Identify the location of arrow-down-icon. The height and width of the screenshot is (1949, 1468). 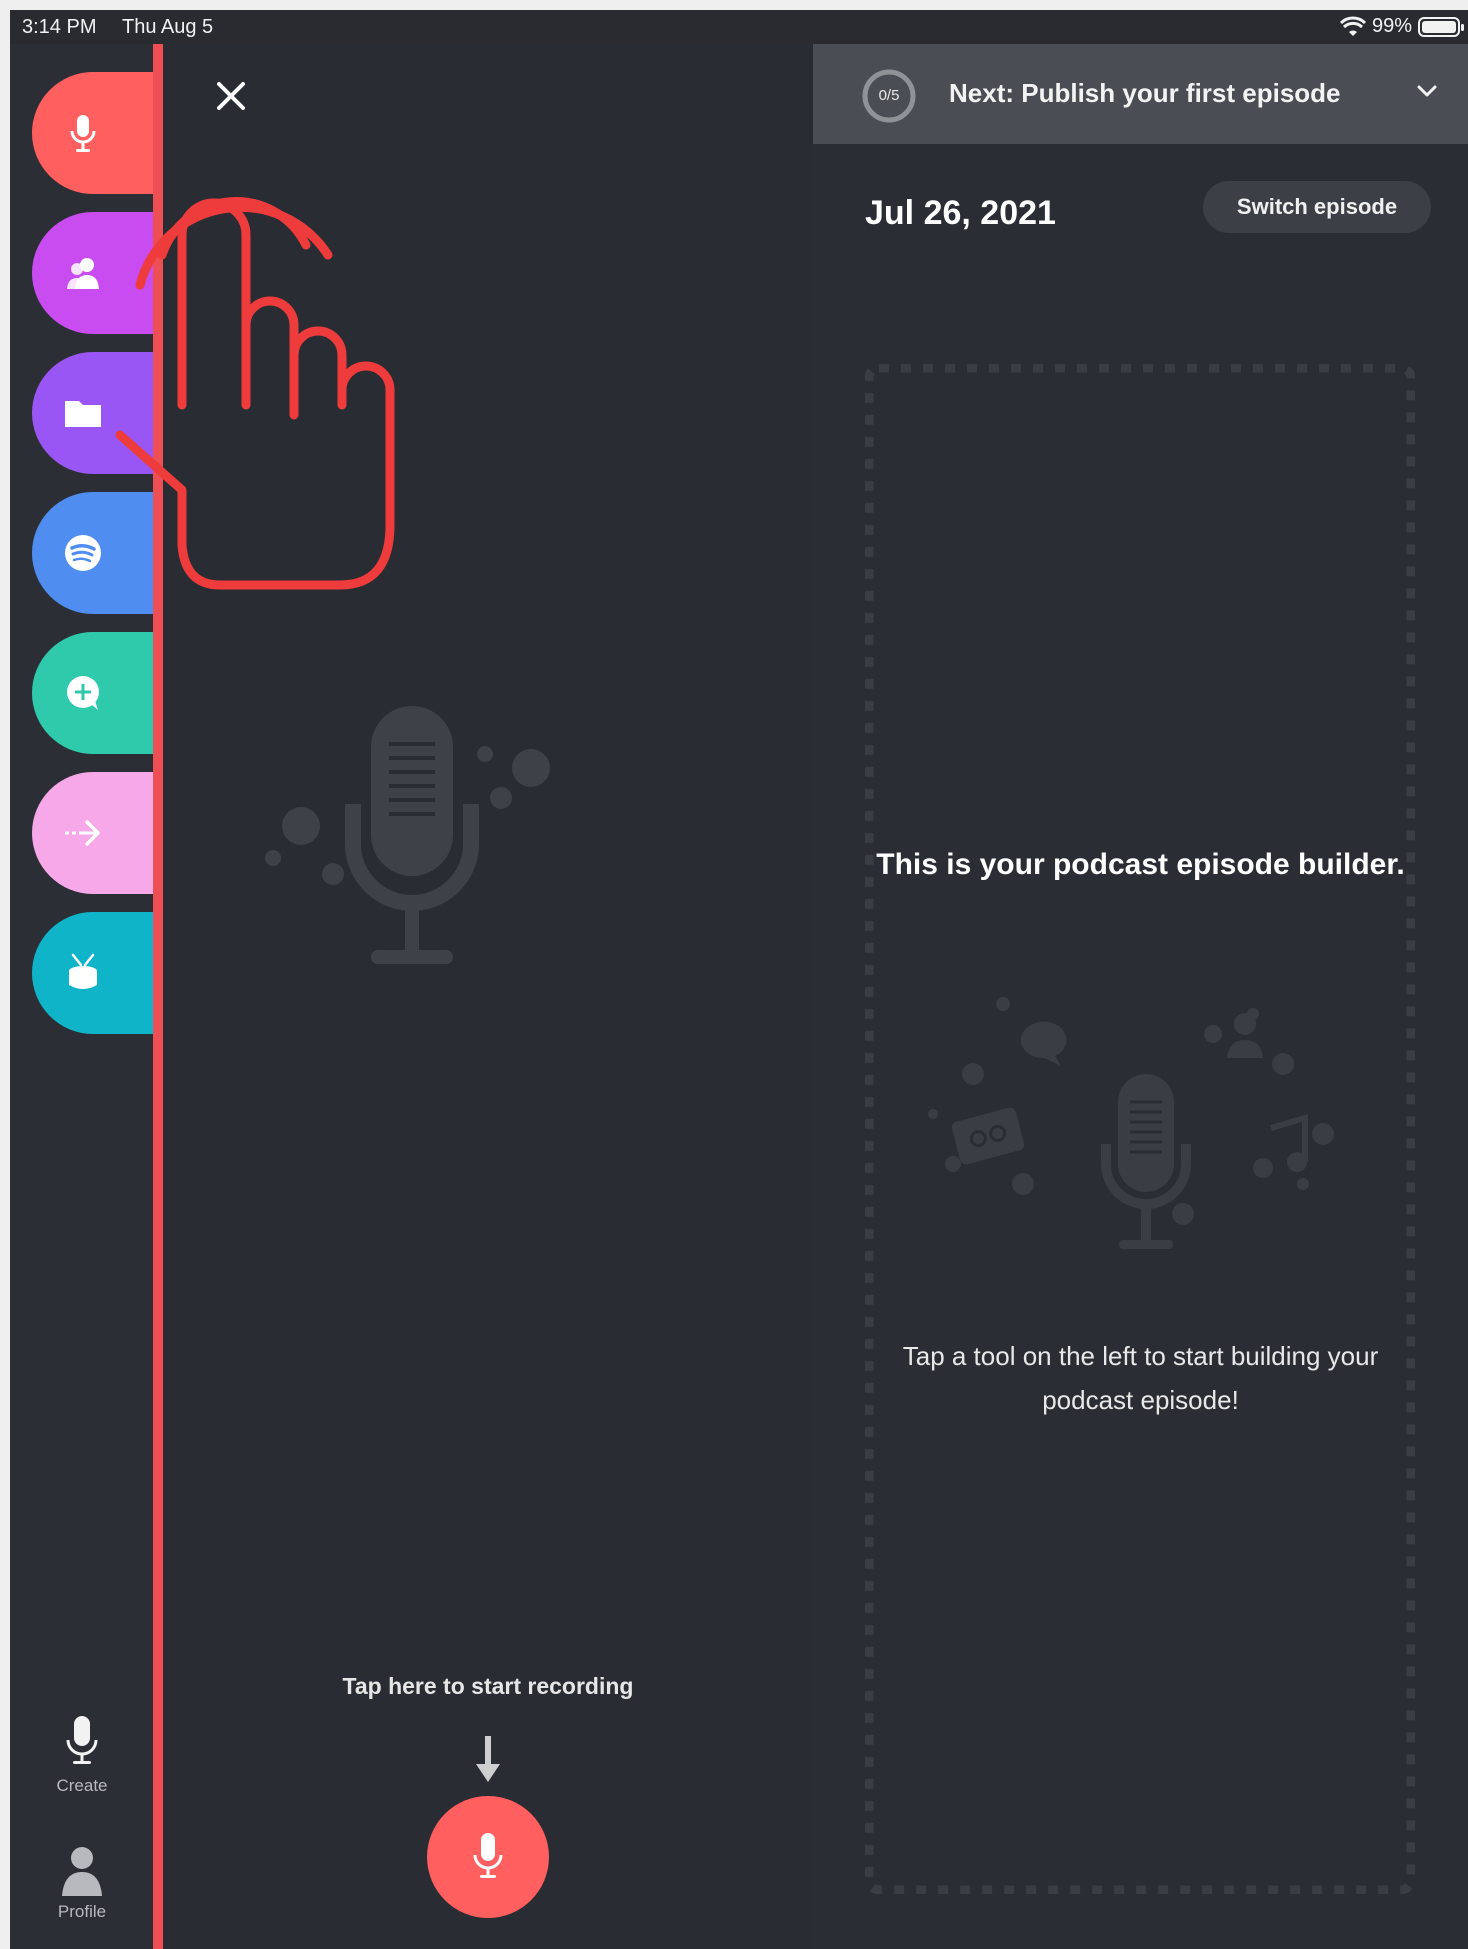
(488, 1759).